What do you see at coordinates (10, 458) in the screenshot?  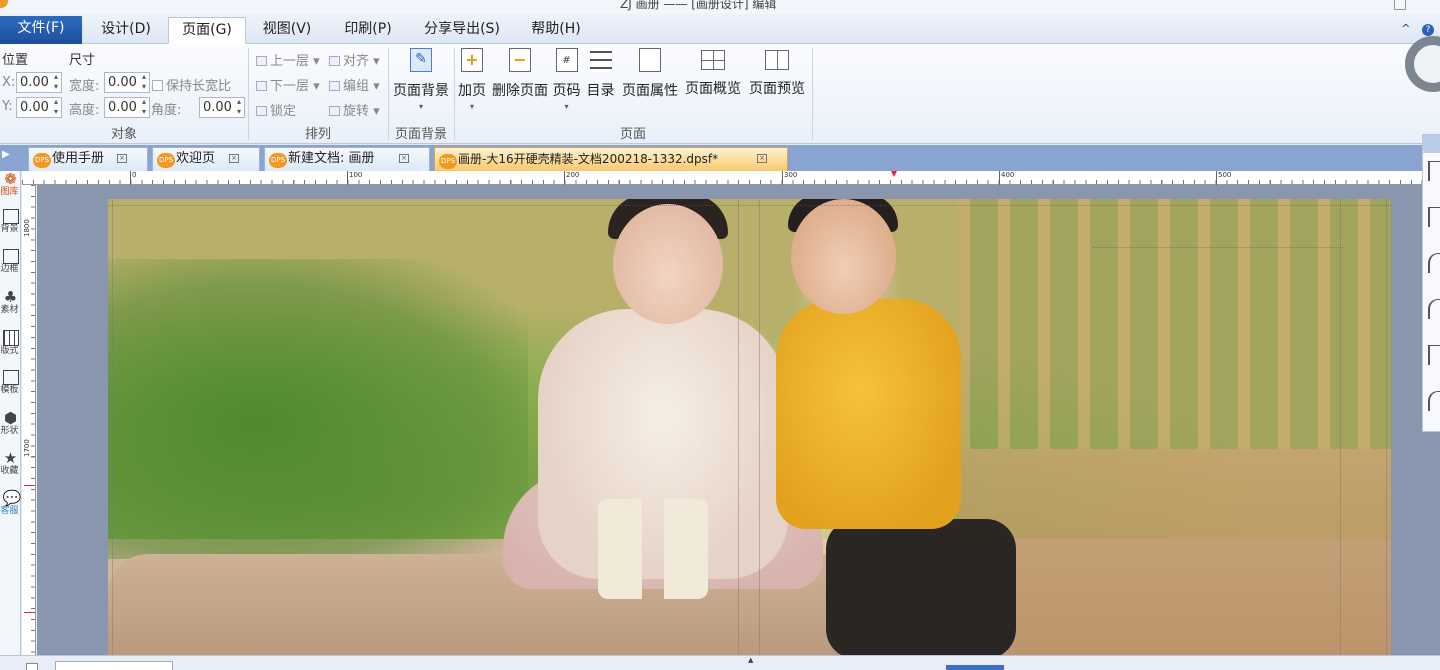 I see `star-icon: ★` at bounding box center [10, 458].